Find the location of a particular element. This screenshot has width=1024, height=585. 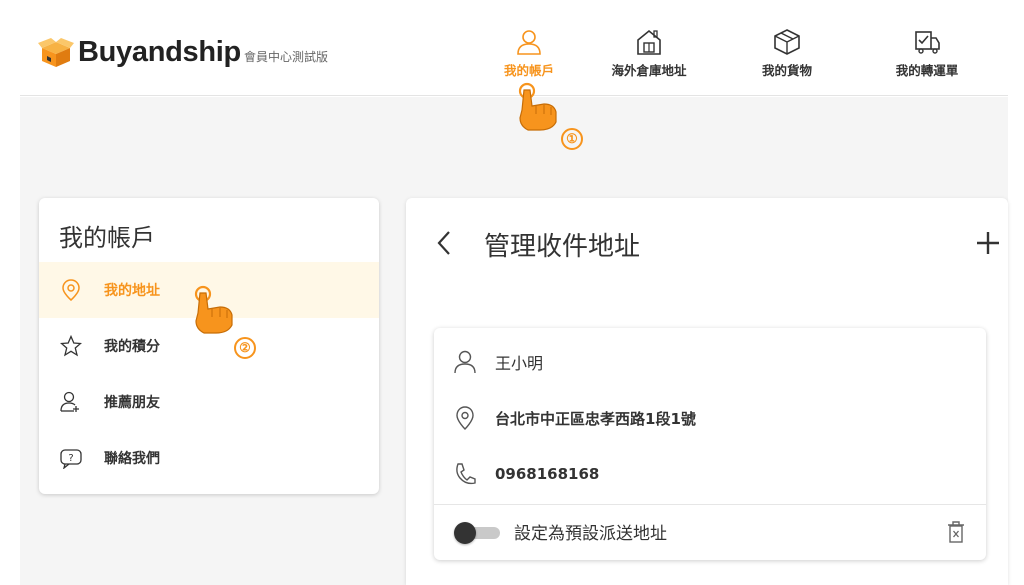

truck-checklist-icon is located at coordinates (927, 42).